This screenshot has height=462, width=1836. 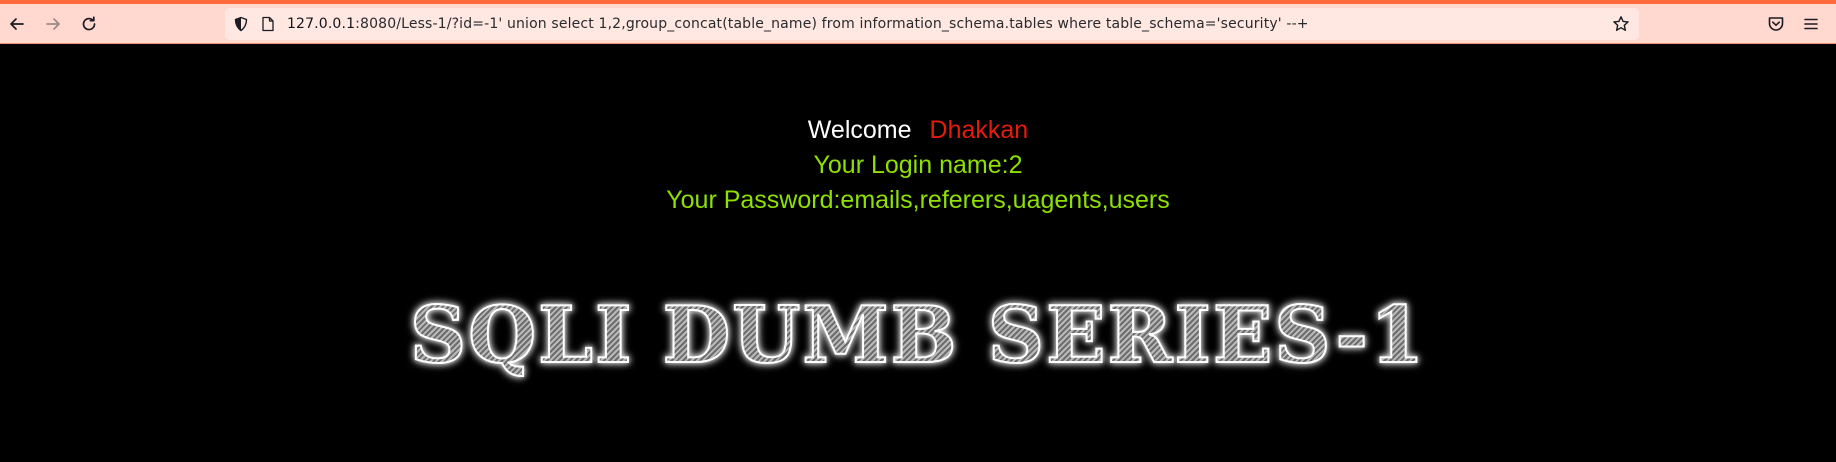 What do you see at coordinates (241, 24) in the screenshot?
I see `shield-icon` at bounding box center [241, 24].